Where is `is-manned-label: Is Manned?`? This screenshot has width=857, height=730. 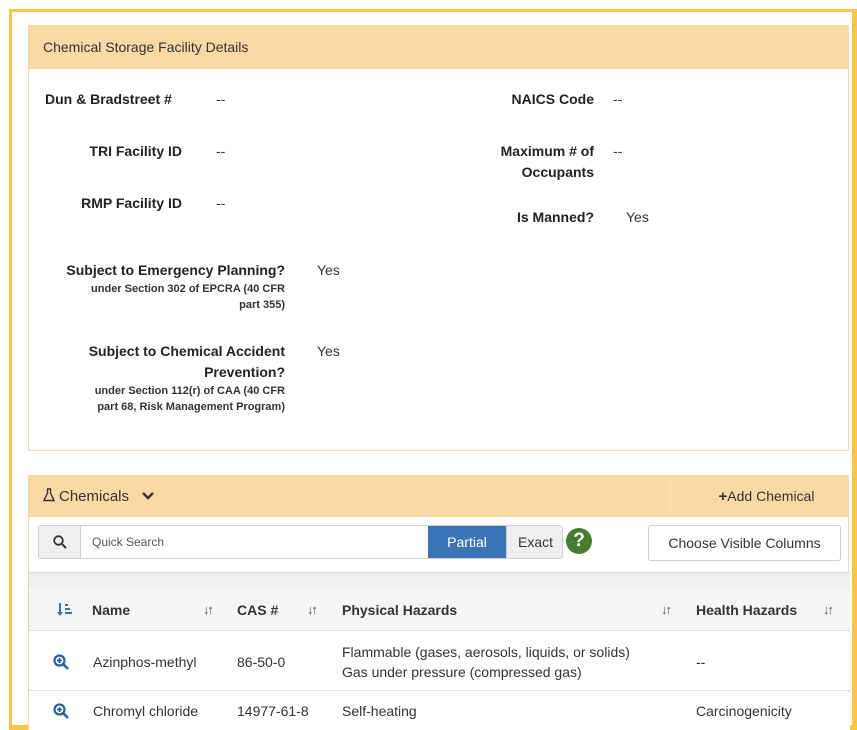
is-manned-label: Is Manned? is located at coordinates (555, 217).